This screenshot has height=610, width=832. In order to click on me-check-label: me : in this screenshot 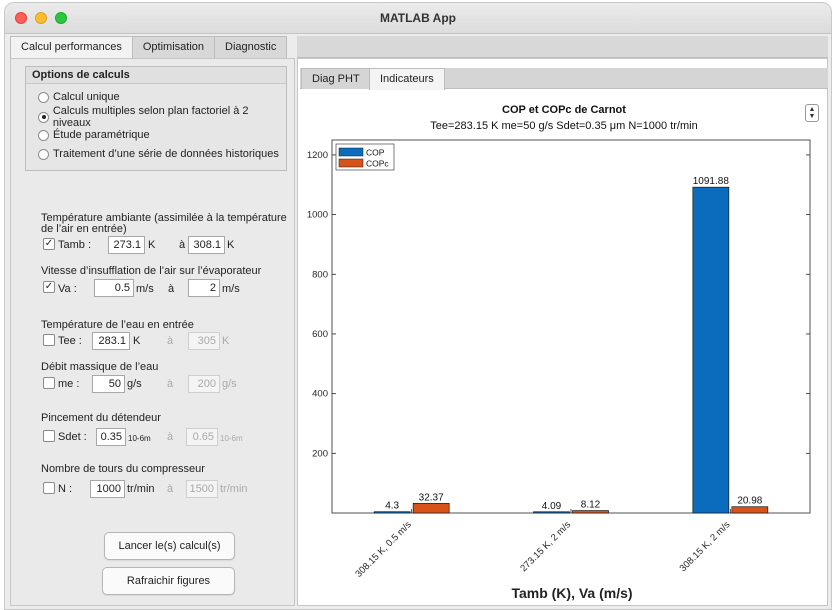, I will do `click(69, 384)`.